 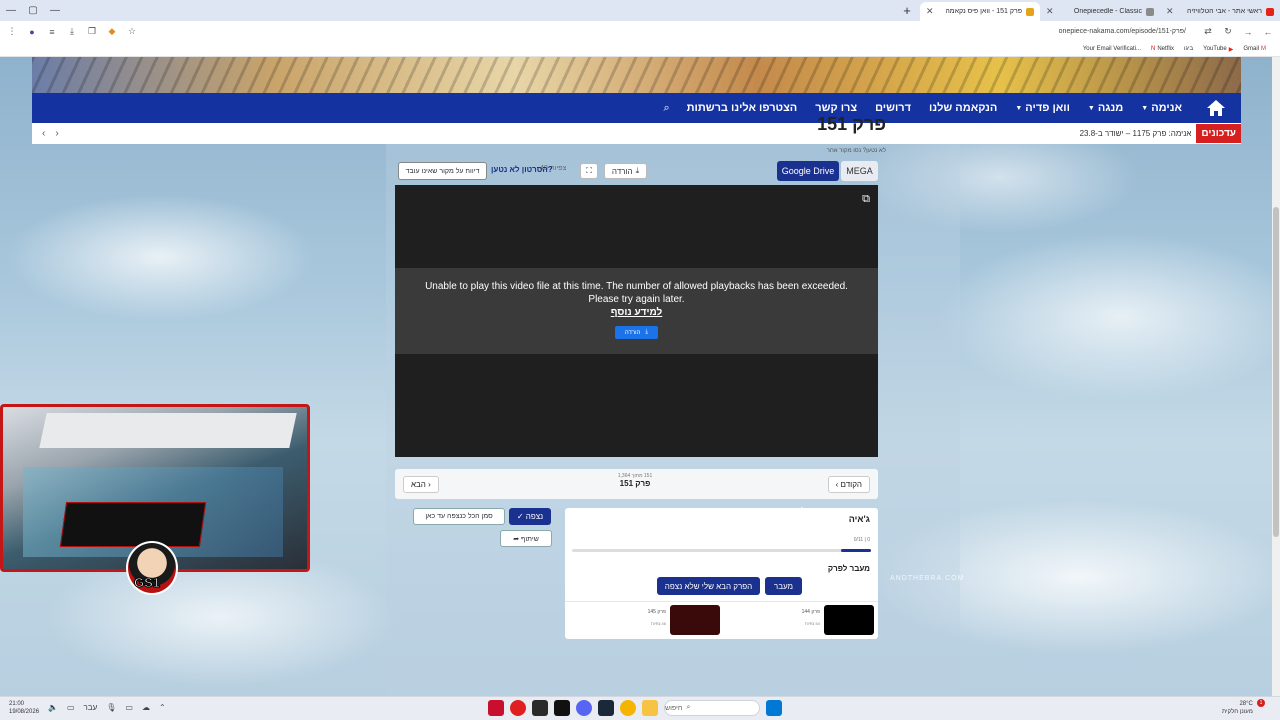 What do you see at coordinates (71, 707) in the screenshot?
I see `network-icon: ▭` at bounding box center [71, 707].